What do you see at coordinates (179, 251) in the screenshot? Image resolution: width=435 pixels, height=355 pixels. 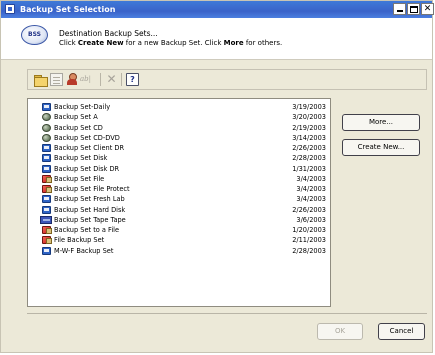 I see `list-item: M-W-F Backup Set 2/28/2003` at bounding box center [179, 251].